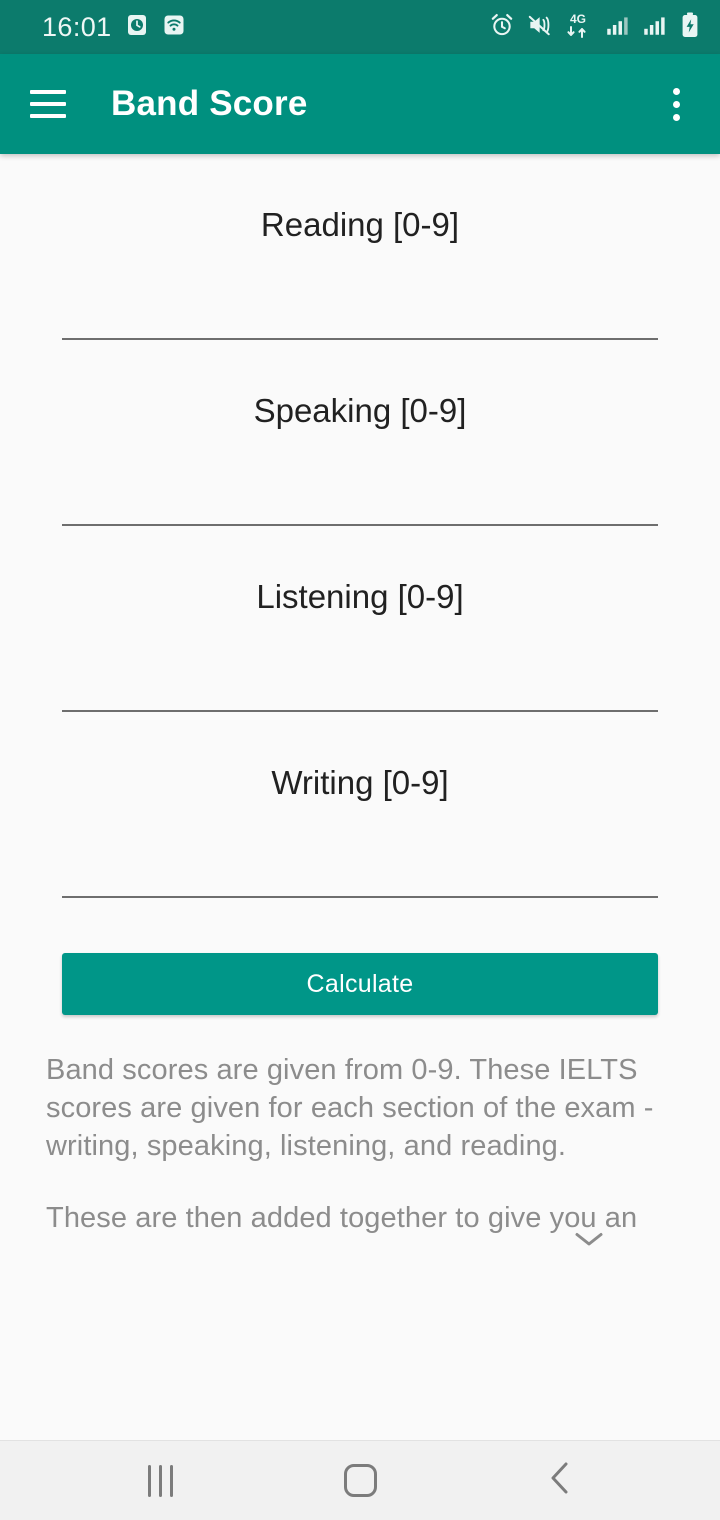 The width and height of the screenshot is (720, 1520). Describe the element at coordinates (360, 411) in the screenshot. I see `speaking-input` at that location.